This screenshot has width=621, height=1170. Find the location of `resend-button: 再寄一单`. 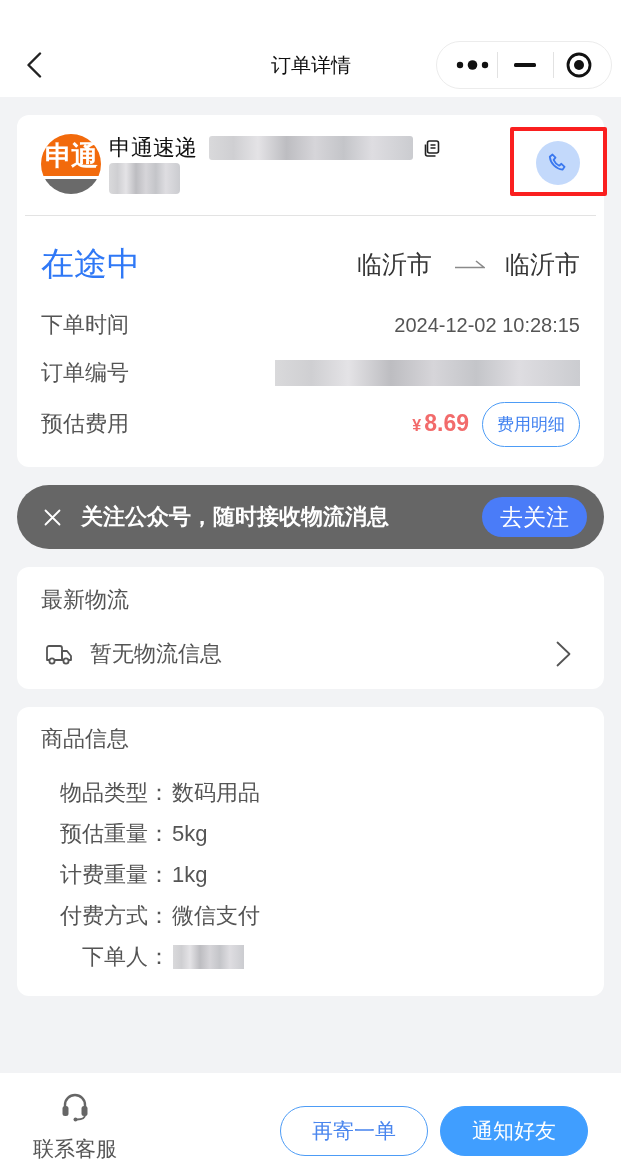

resend-button: 再寄一单 is located at coordinates (354, 1131).